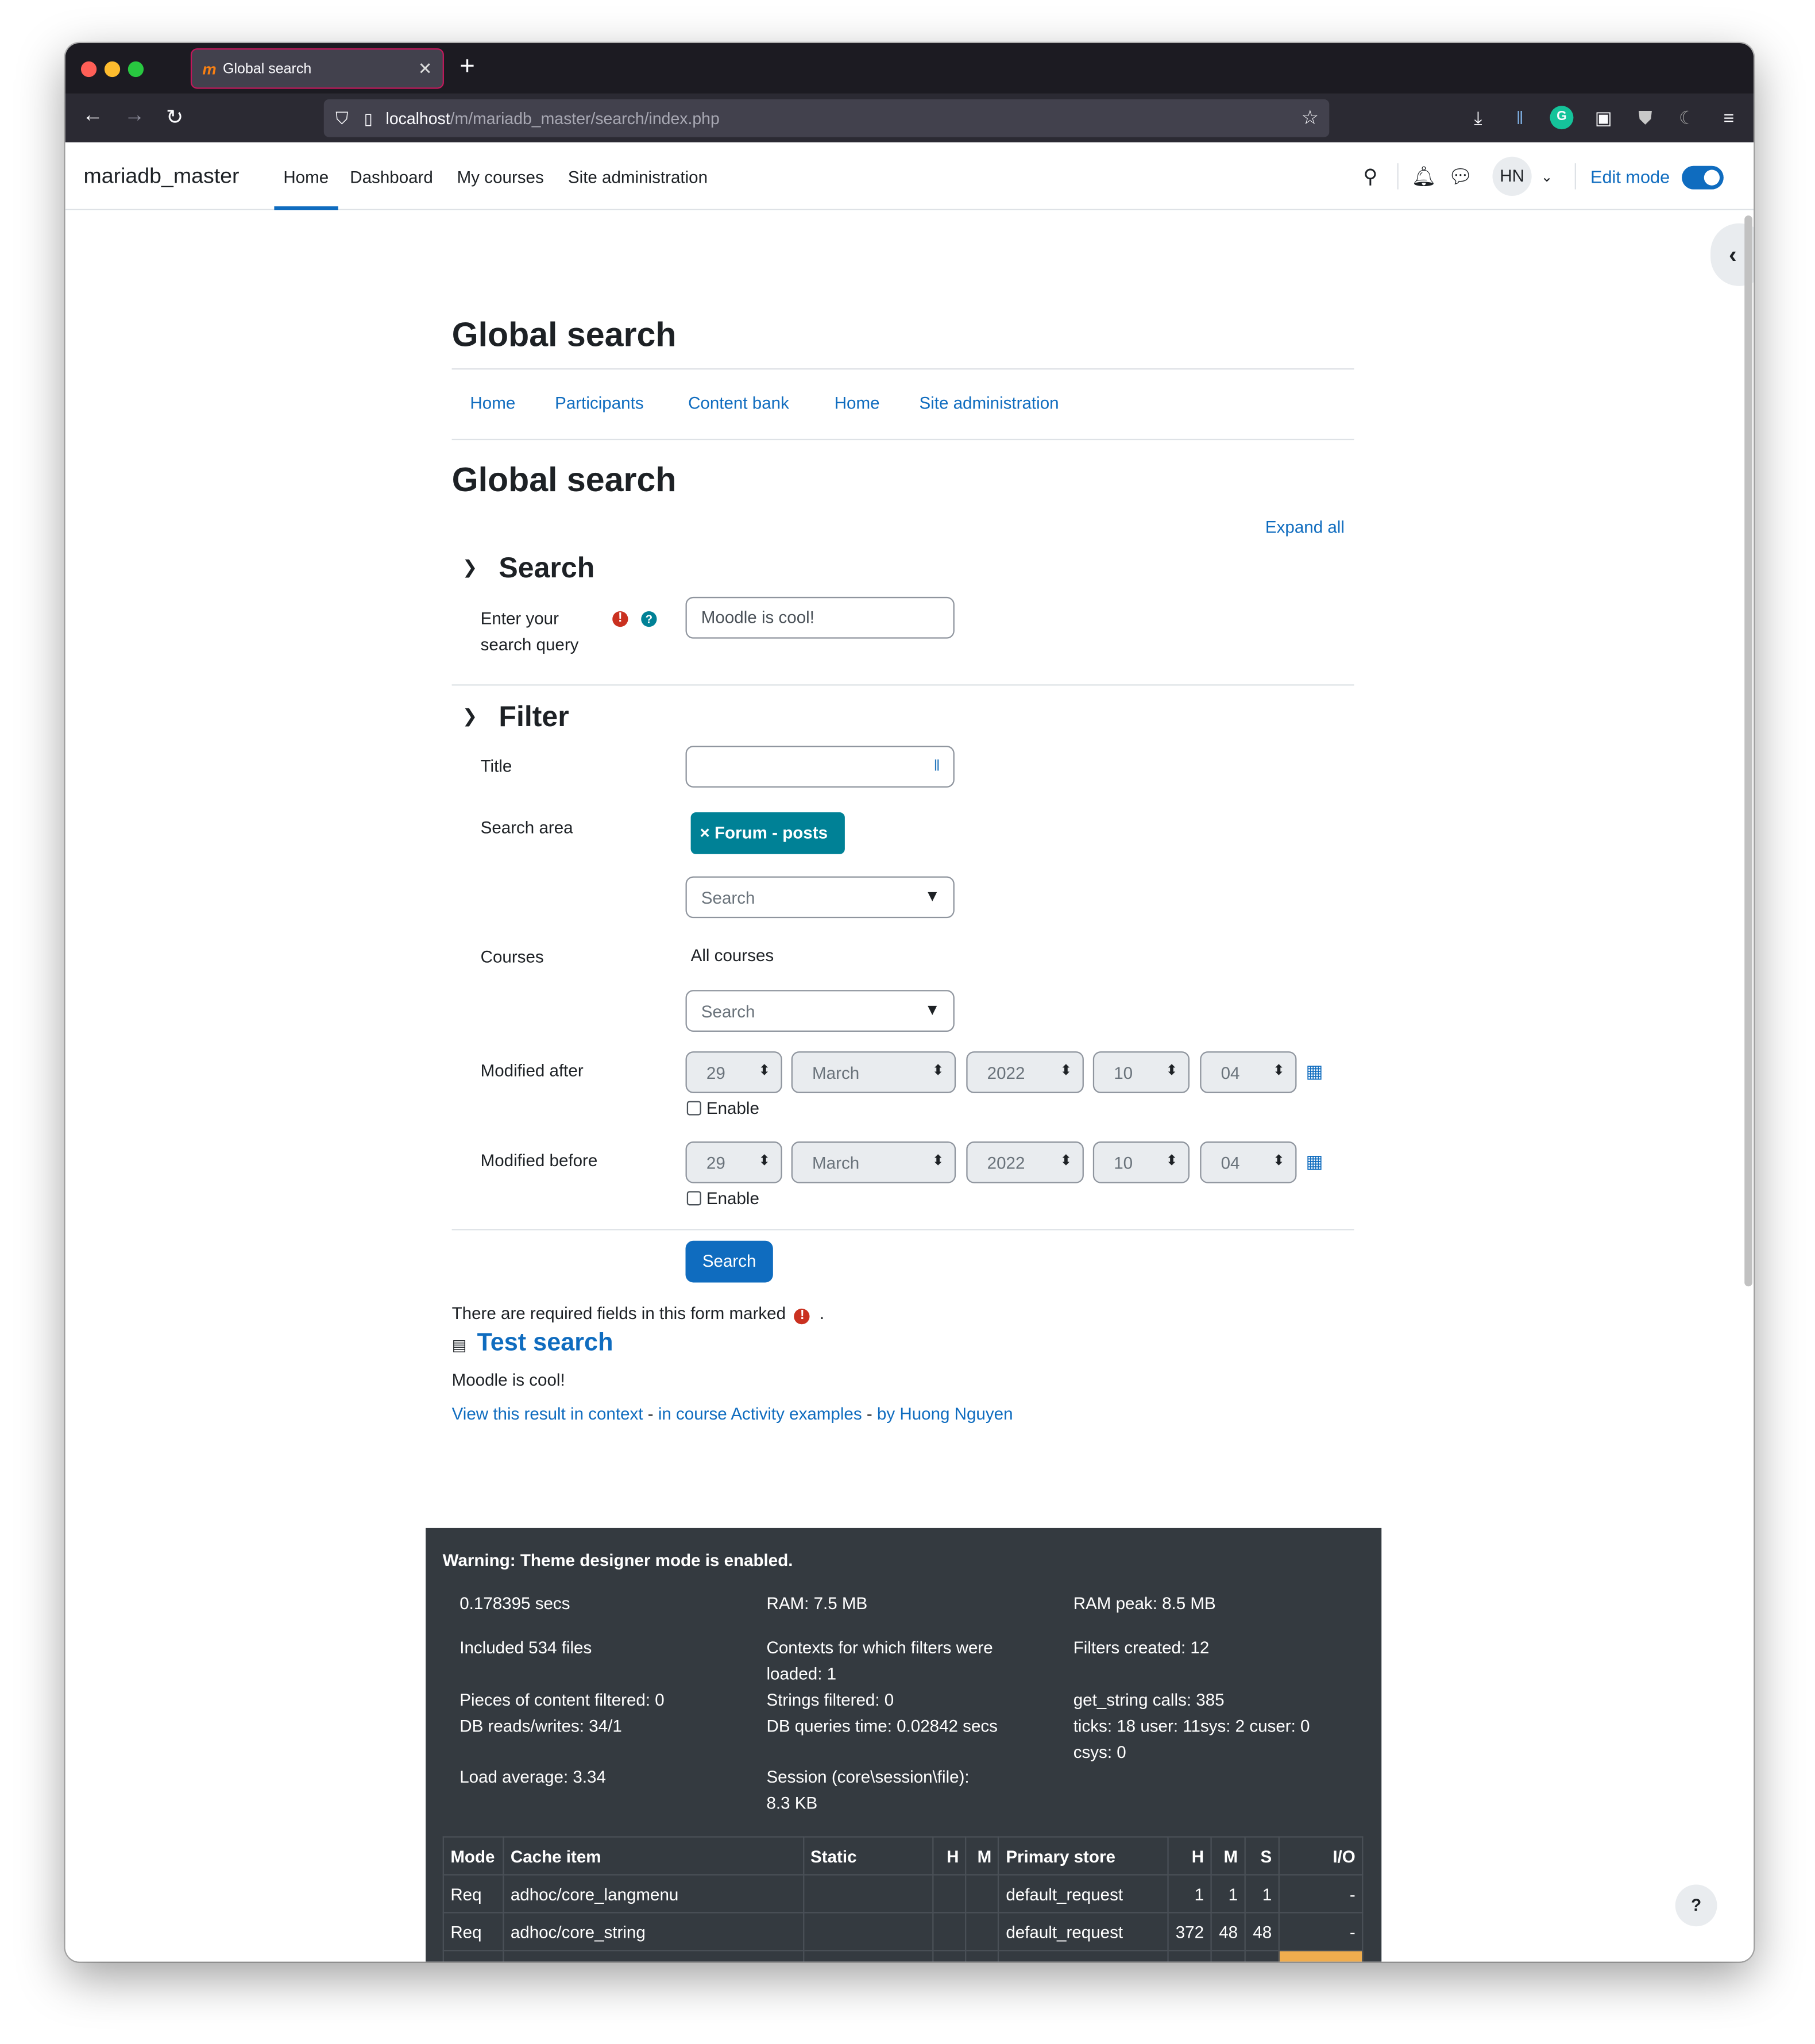 The image size is (1815, 2044). What do you see at coordinates (539, 1160) in the screenshot?
I see `modified-before-label: Modified before` at bounding box center [539, 1160].